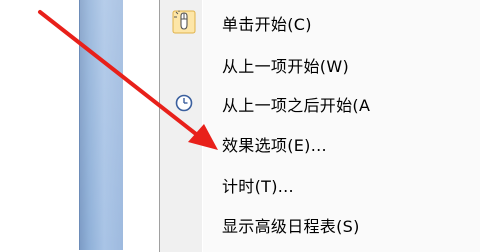  I want to click on menu-item-advanced-timeline: 显示高级日程表(S), so click(320, 224).